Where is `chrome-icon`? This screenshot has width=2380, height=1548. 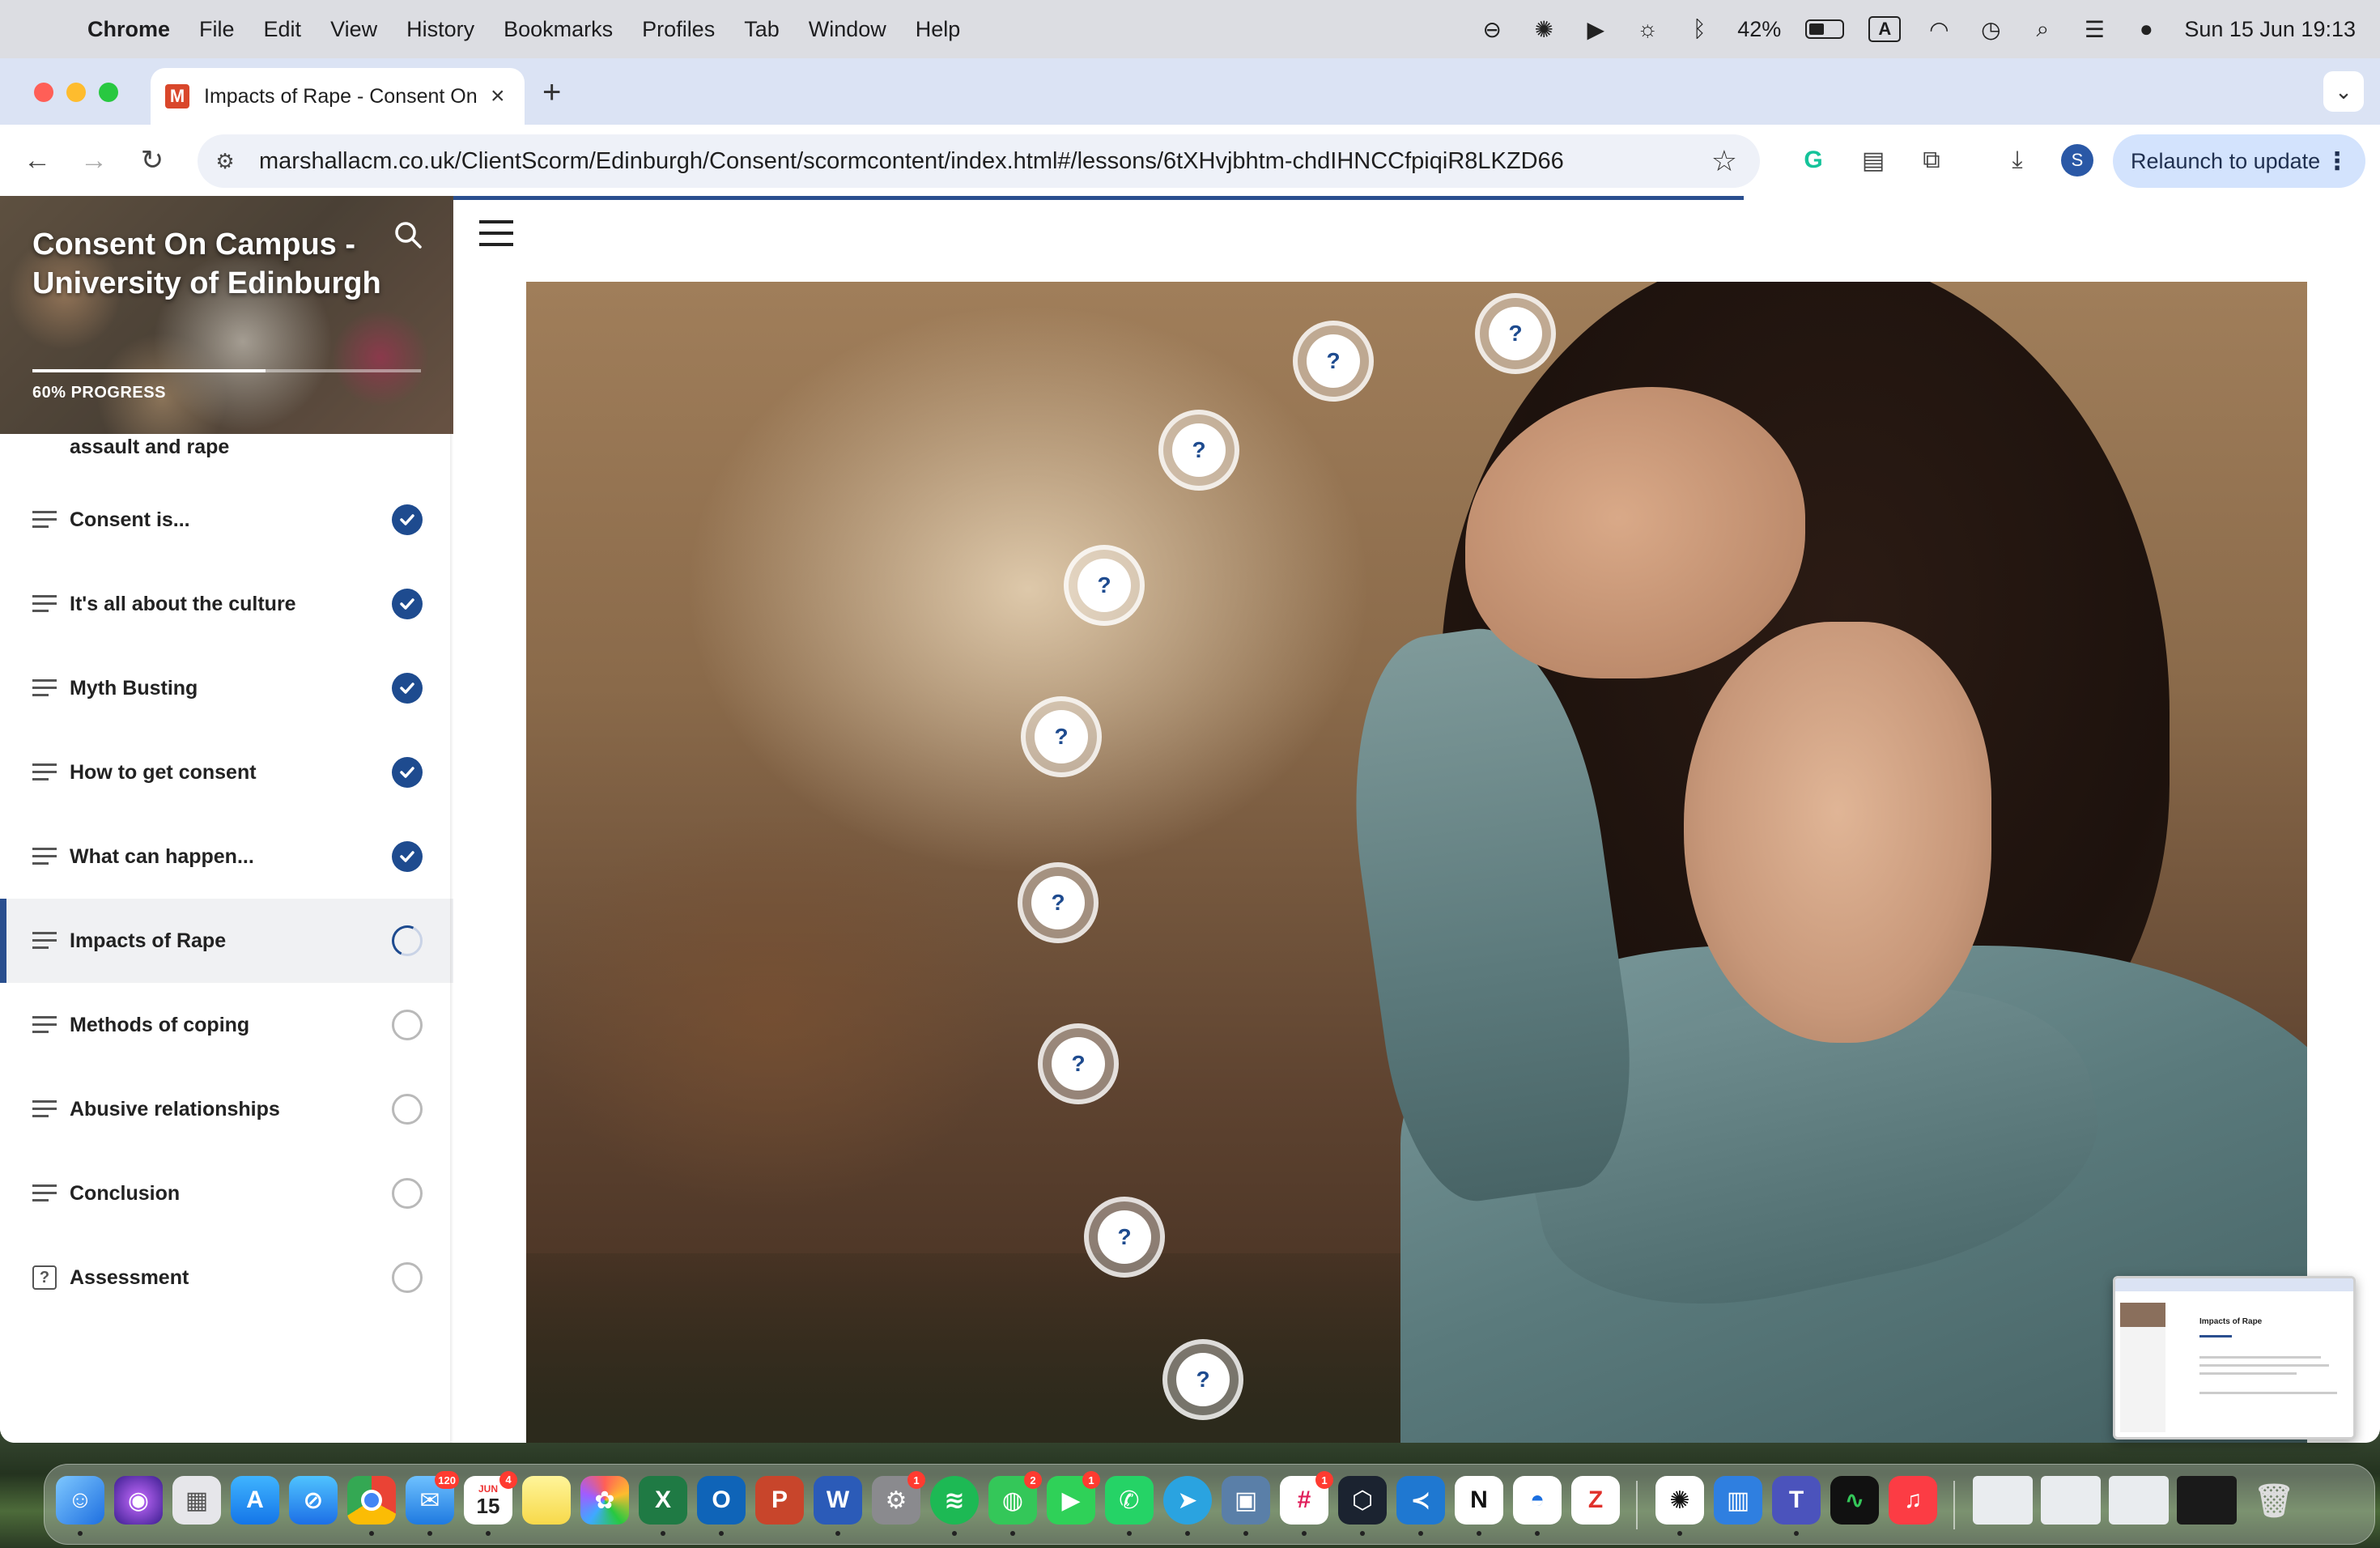 chrome-icon is located at coordinates (371, 1506).